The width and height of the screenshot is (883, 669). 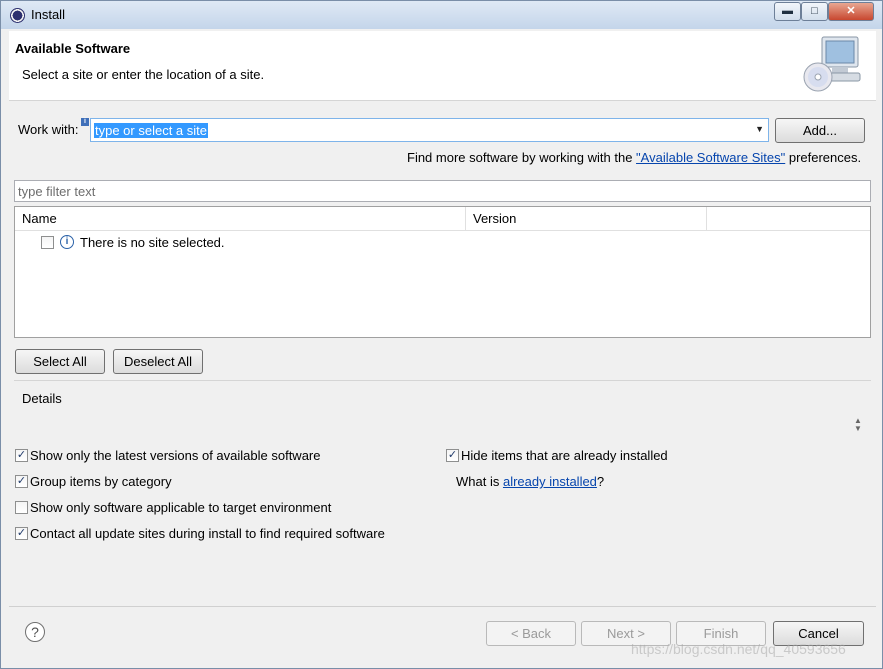 What do you see at coordinates (442, 606) in the screenshot?
I see `footer-separator` at bounding box center [442, 606].